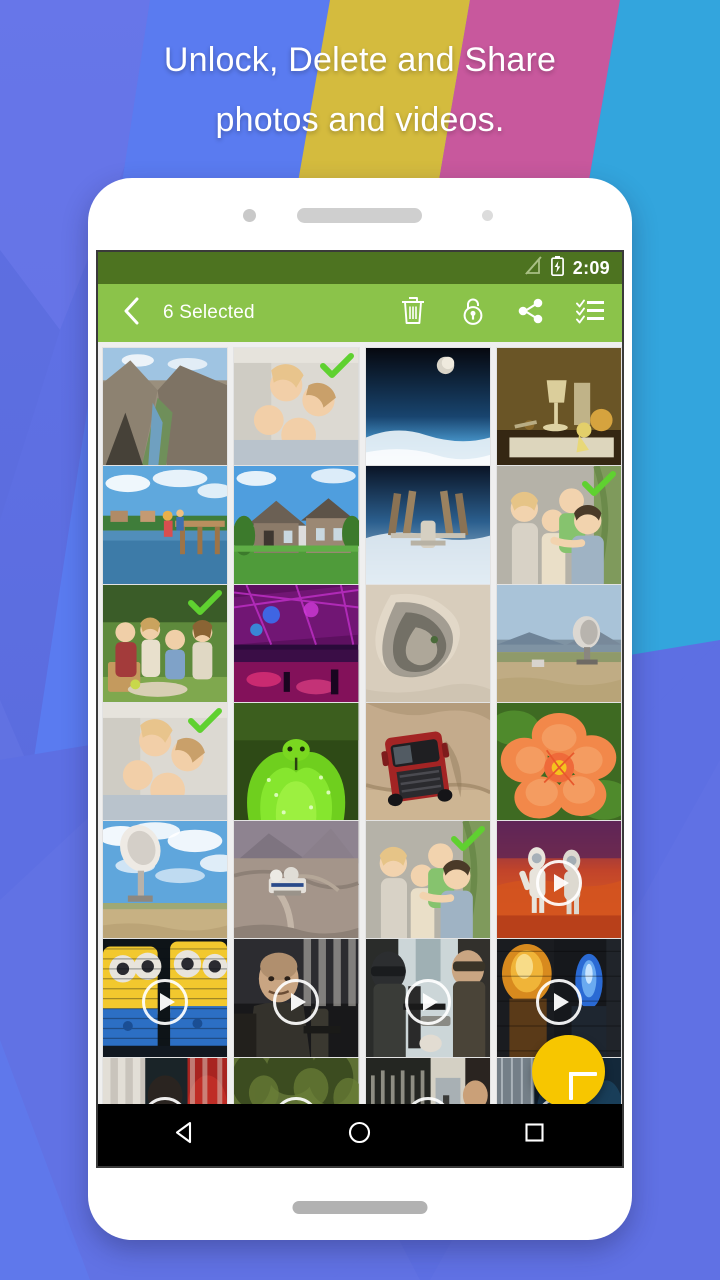 This screenshot has height=1280, width=720. What do you see at coordinates (360, 1207) in the screenshot?
I see `phone-chin-branding` at bounding box center [360, 1207].